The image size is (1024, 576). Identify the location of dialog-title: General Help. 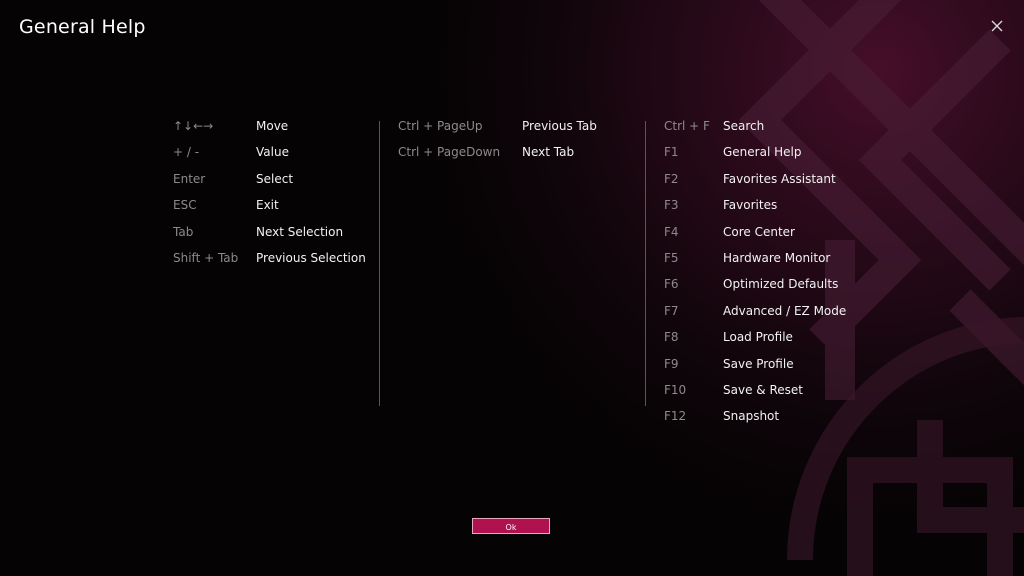
(82, 27).